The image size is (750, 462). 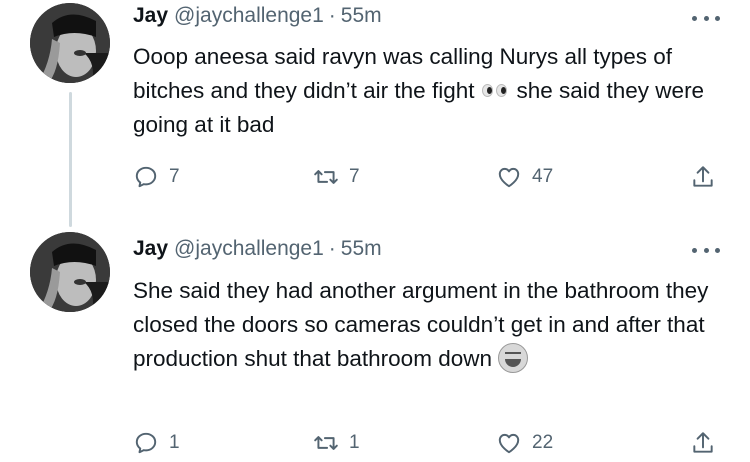 What do you see at coordinates (428, 445) in the screenshot?
I see `action-bar: 1 1 22` at bounding box center [428, 445].